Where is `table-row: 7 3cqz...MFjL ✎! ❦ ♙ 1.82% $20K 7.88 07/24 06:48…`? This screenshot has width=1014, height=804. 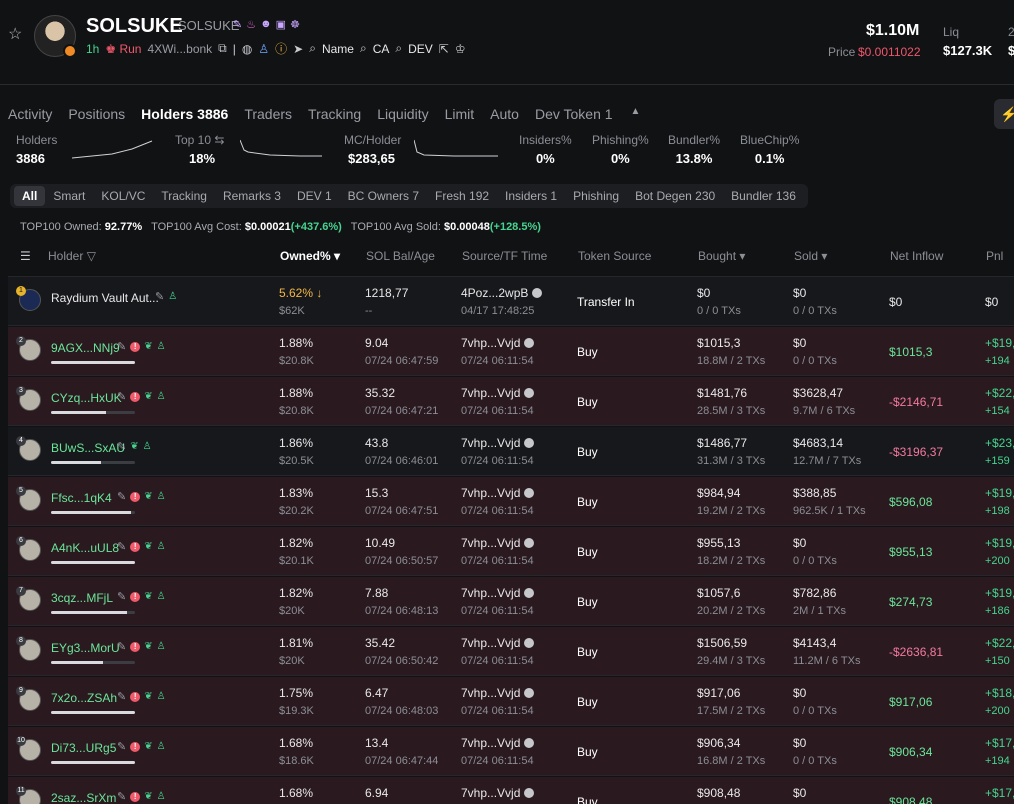
table-row: 7 3cqz...MFjL ✎! ❦ ♙ 1.82% $20K 7.88 07/24 06:48… is located at coordinates (511, 601).